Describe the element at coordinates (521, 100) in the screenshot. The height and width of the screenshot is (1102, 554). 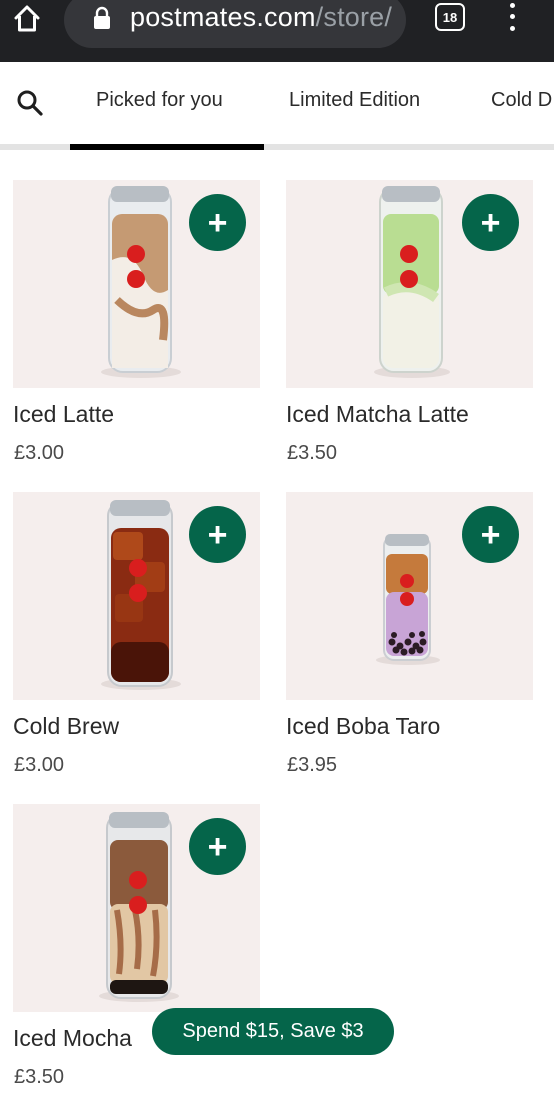
I see `tab-cold-drinks: Cold D` at that location.